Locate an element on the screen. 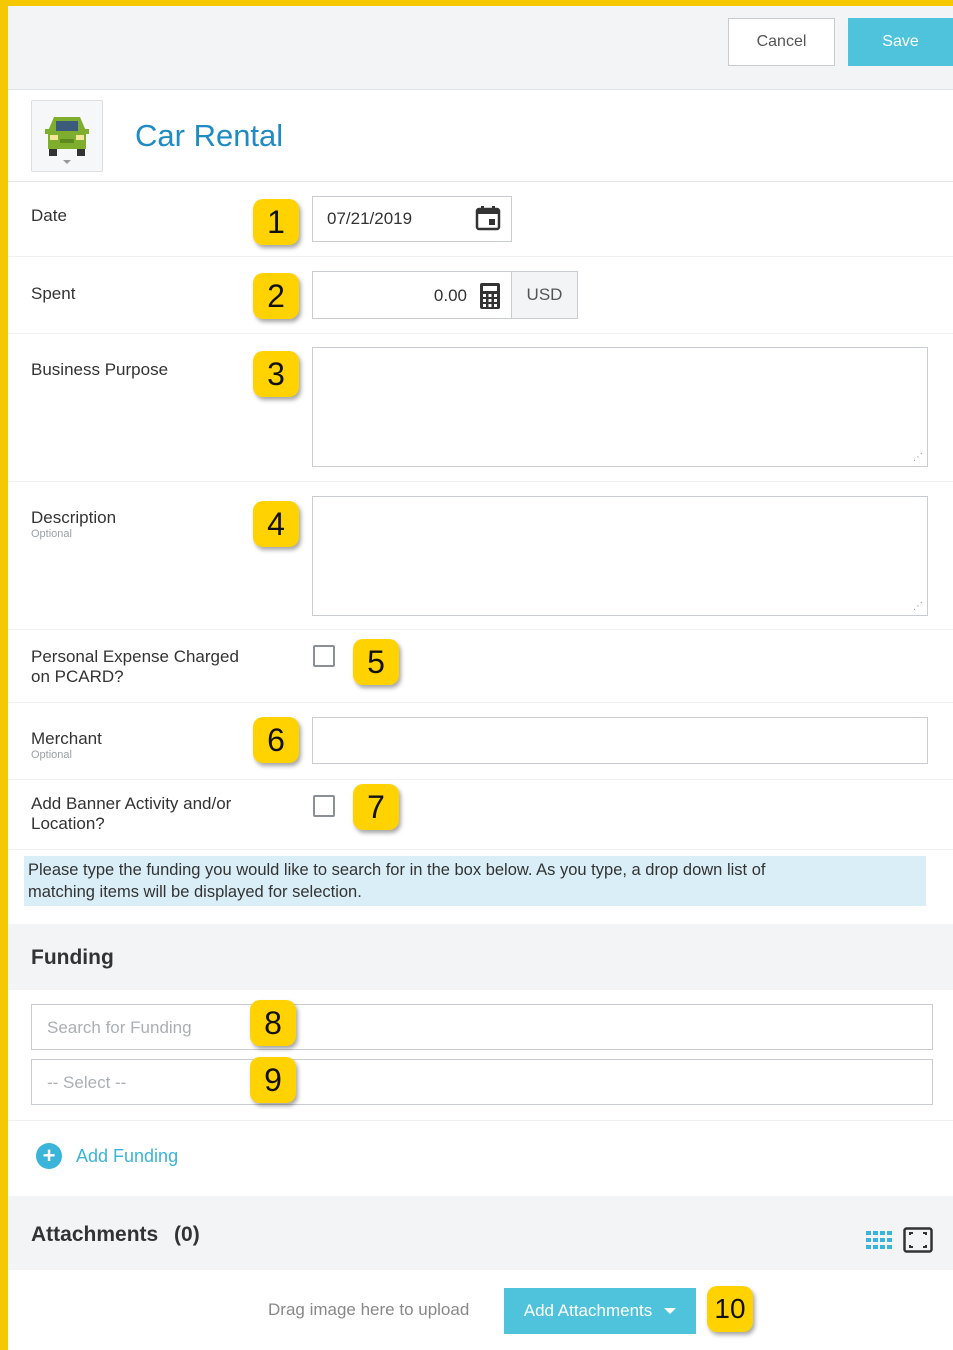 Image resolution: width=953 pixels, height=1350 pixels. annotation-badge-6: 6 is located at coordinates (276, 740).